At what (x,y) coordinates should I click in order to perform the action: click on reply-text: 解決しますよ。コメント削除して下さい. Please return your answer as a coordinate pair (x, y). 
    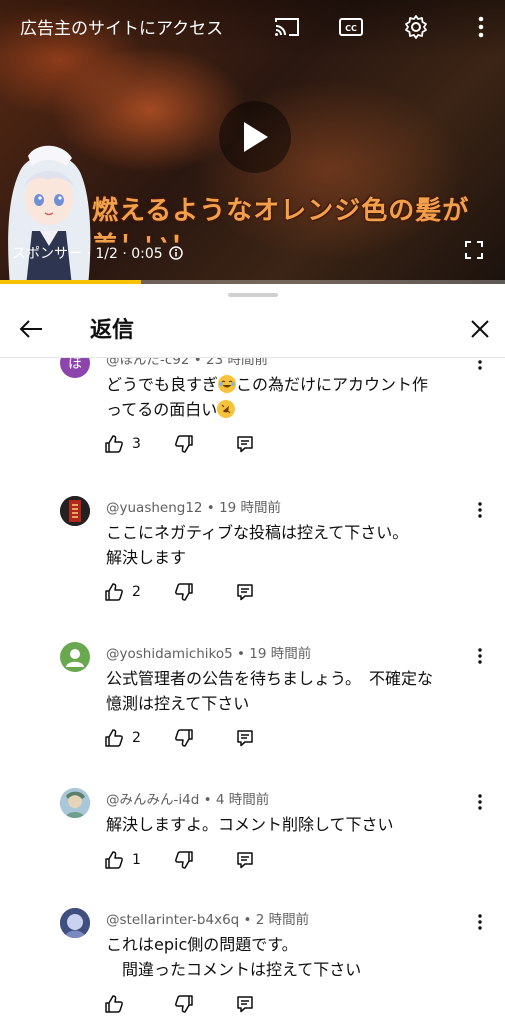
    Looking at the image, I should click on (291, 824).